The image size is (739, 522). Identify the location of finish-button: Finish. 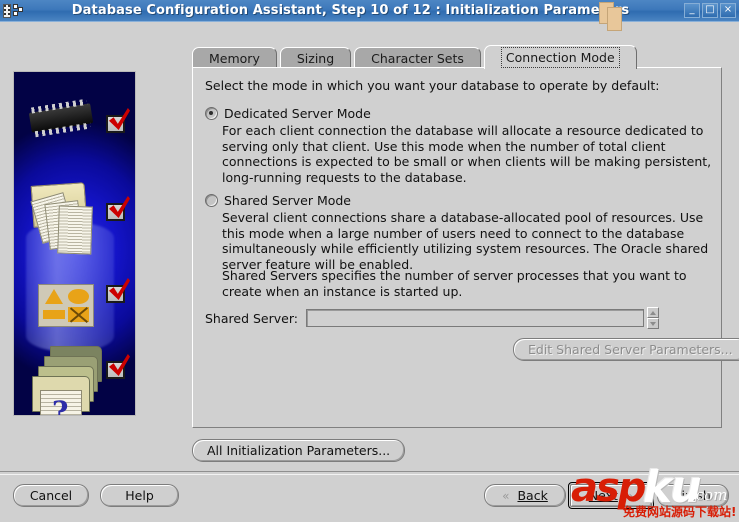
(693, 495).